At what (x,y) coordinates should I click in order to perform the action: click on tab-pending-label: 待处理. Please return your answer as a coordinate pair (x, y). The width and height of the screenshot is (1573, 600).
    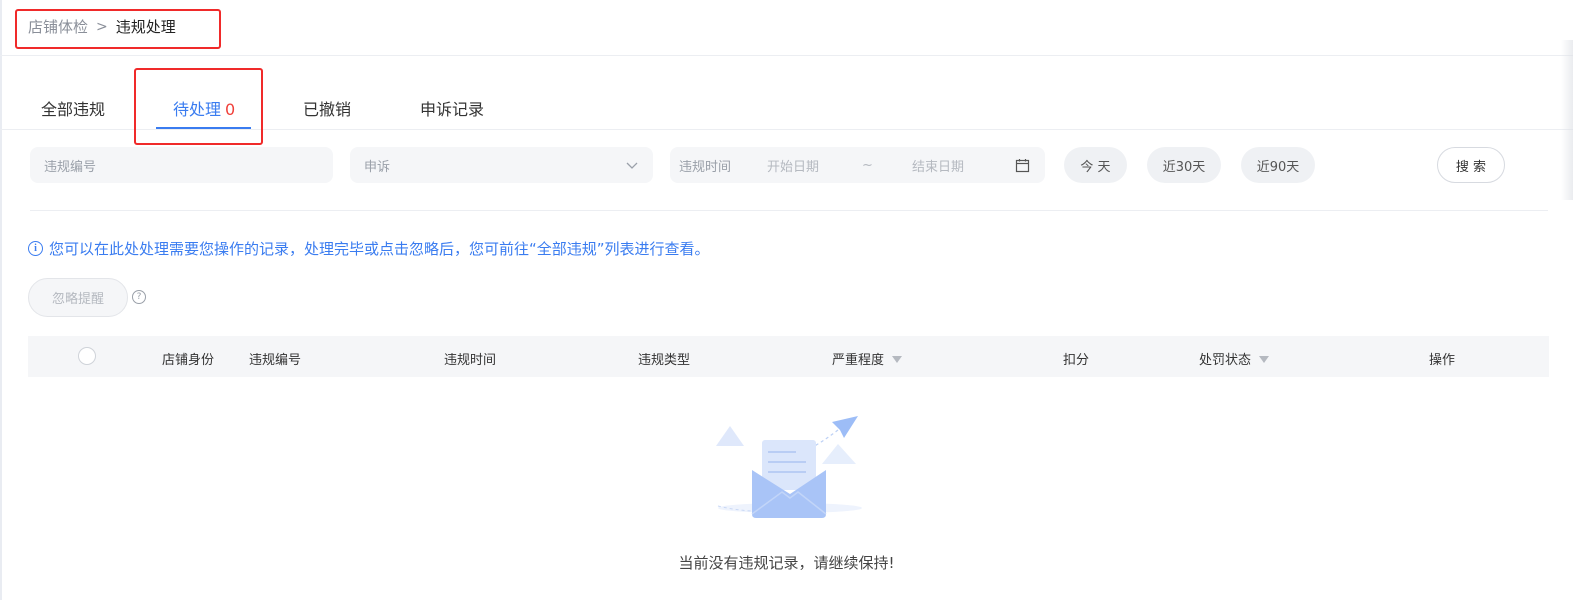
    Looking at the image, I should click on (197, 109).